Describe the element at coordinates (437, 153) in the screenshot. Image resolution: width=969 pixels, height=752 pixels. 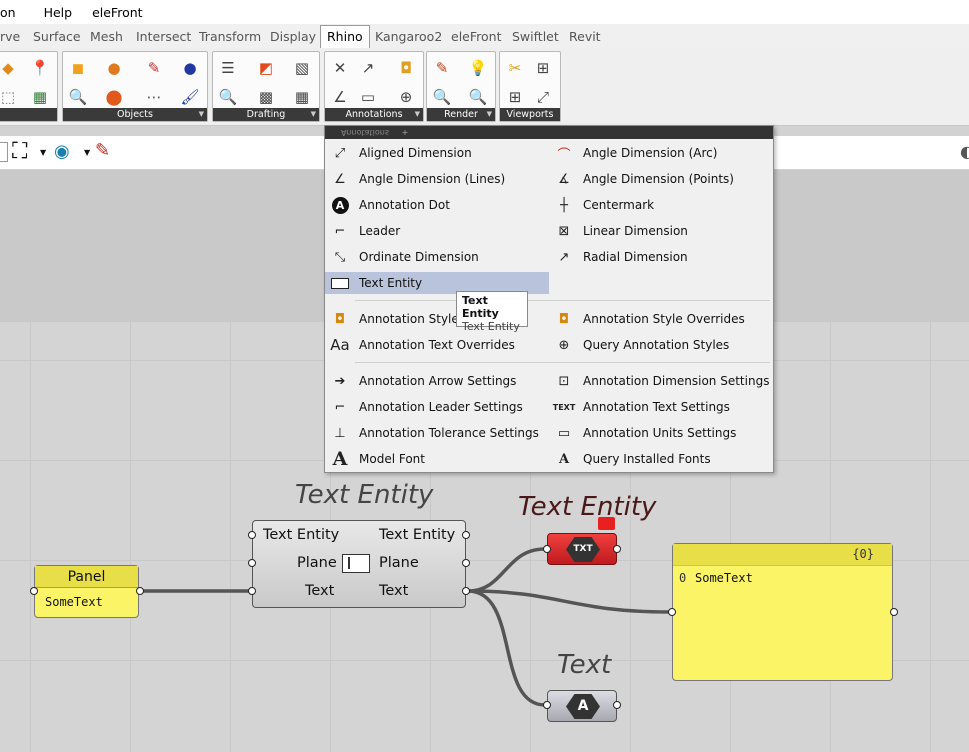
I see `menu-item-aligned-dimension: ⤢ Aligned Dimension` at that location.